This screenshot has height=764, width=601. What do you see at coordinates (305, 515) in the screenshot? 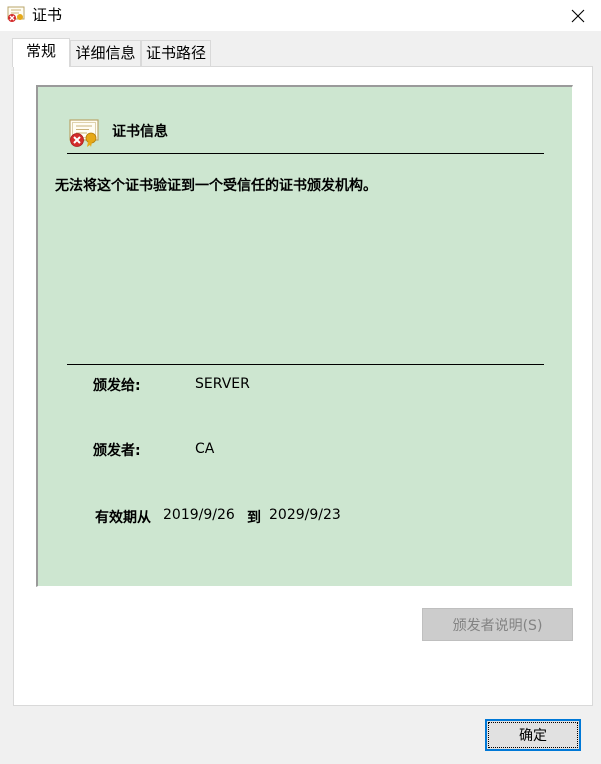
I see `valid-to-value: 2029/9/23` at bounding box center [305, 515].